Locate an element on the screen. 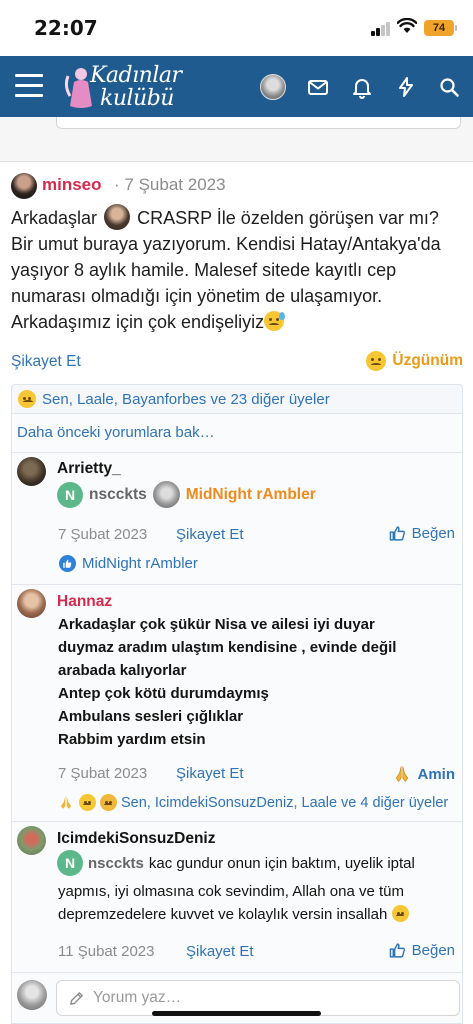 The width and height of the screenshot is (473, 1024). post-date-text: 7 Şubat 2023 is located at coordinates (175, 184).